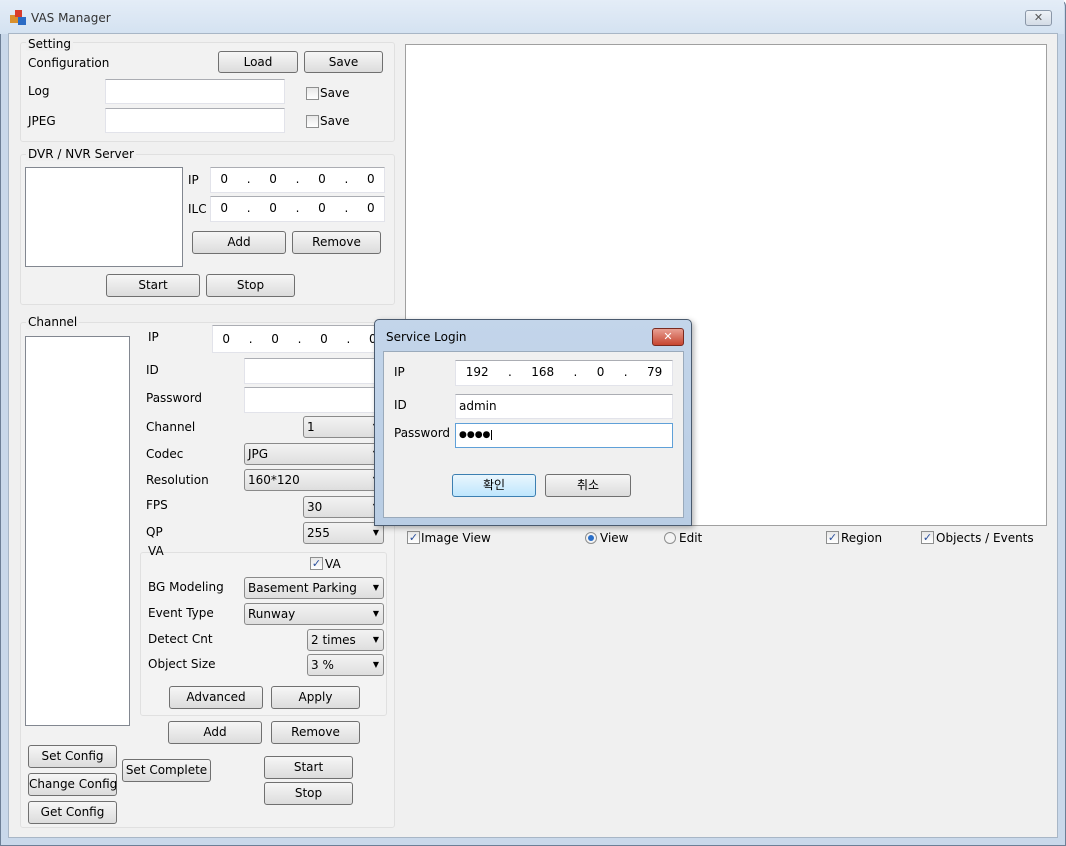 Image resolution: width=1066 pixels, height=846 pixels. I want to click on channel-password-input, so click(314, 400).